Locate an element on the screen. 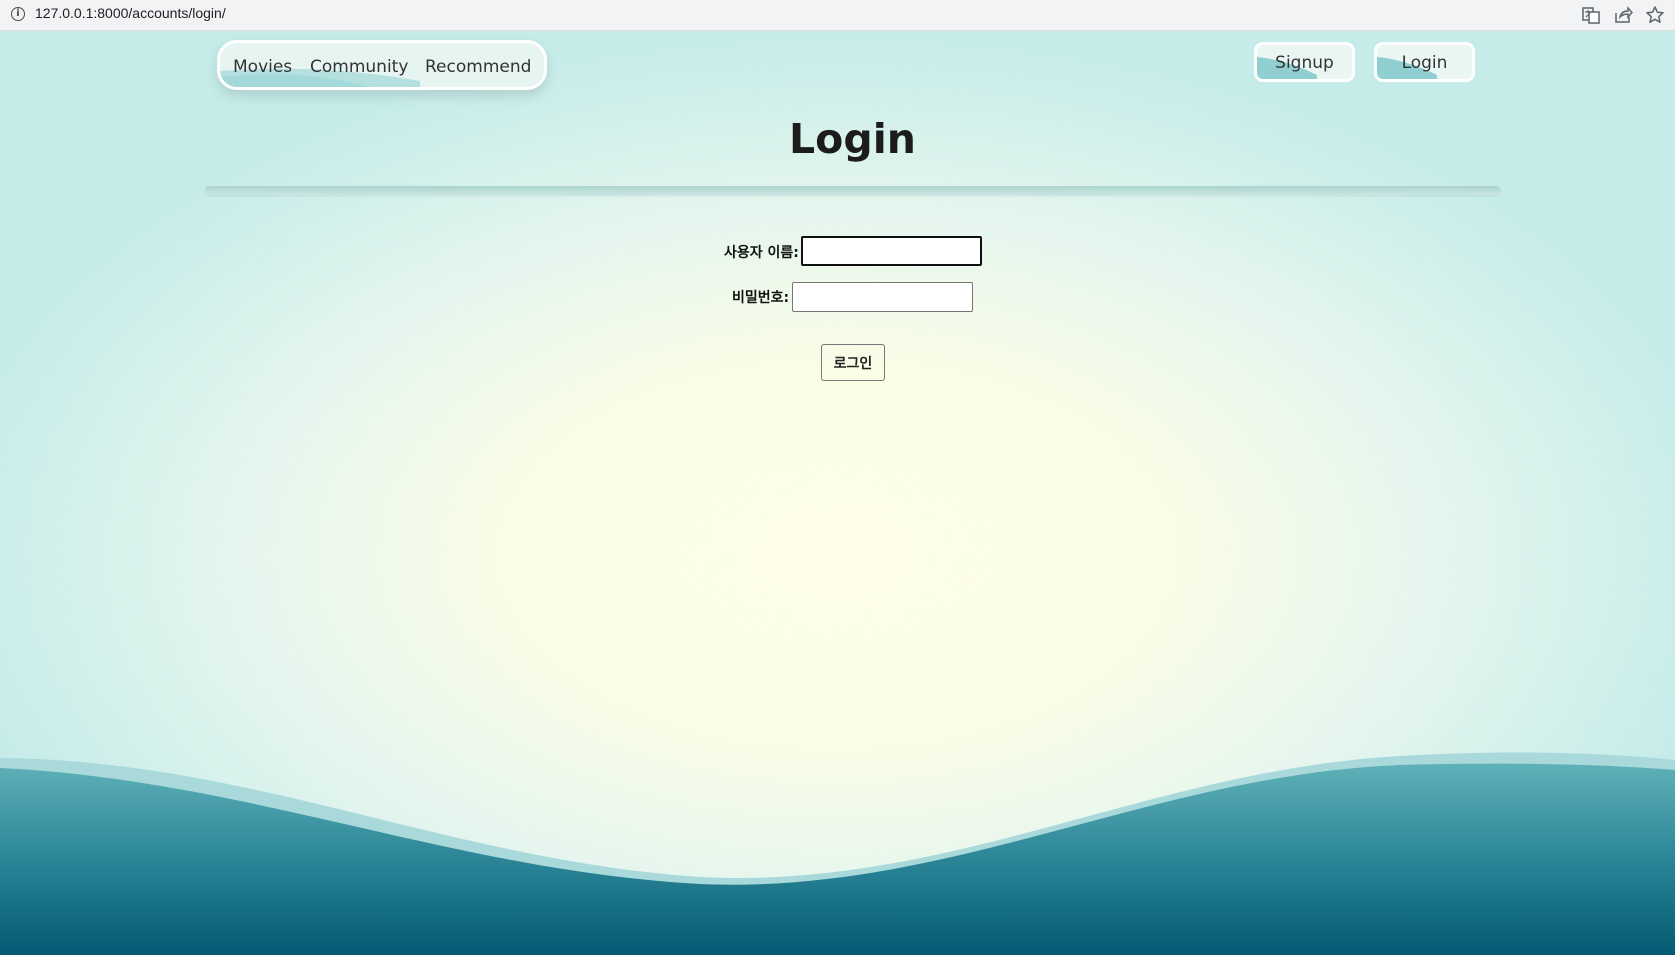  translate-icon is located at coordinates (1591, 15).